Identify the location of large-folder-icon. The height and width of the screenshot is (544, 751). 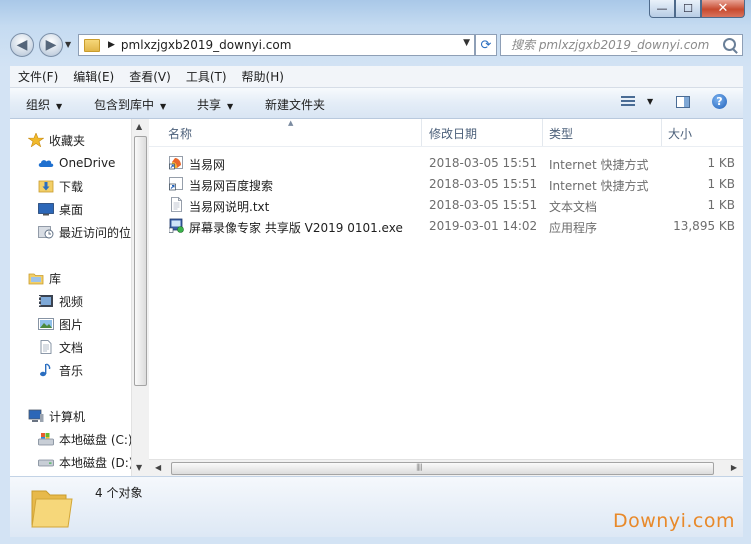
(52, 507).